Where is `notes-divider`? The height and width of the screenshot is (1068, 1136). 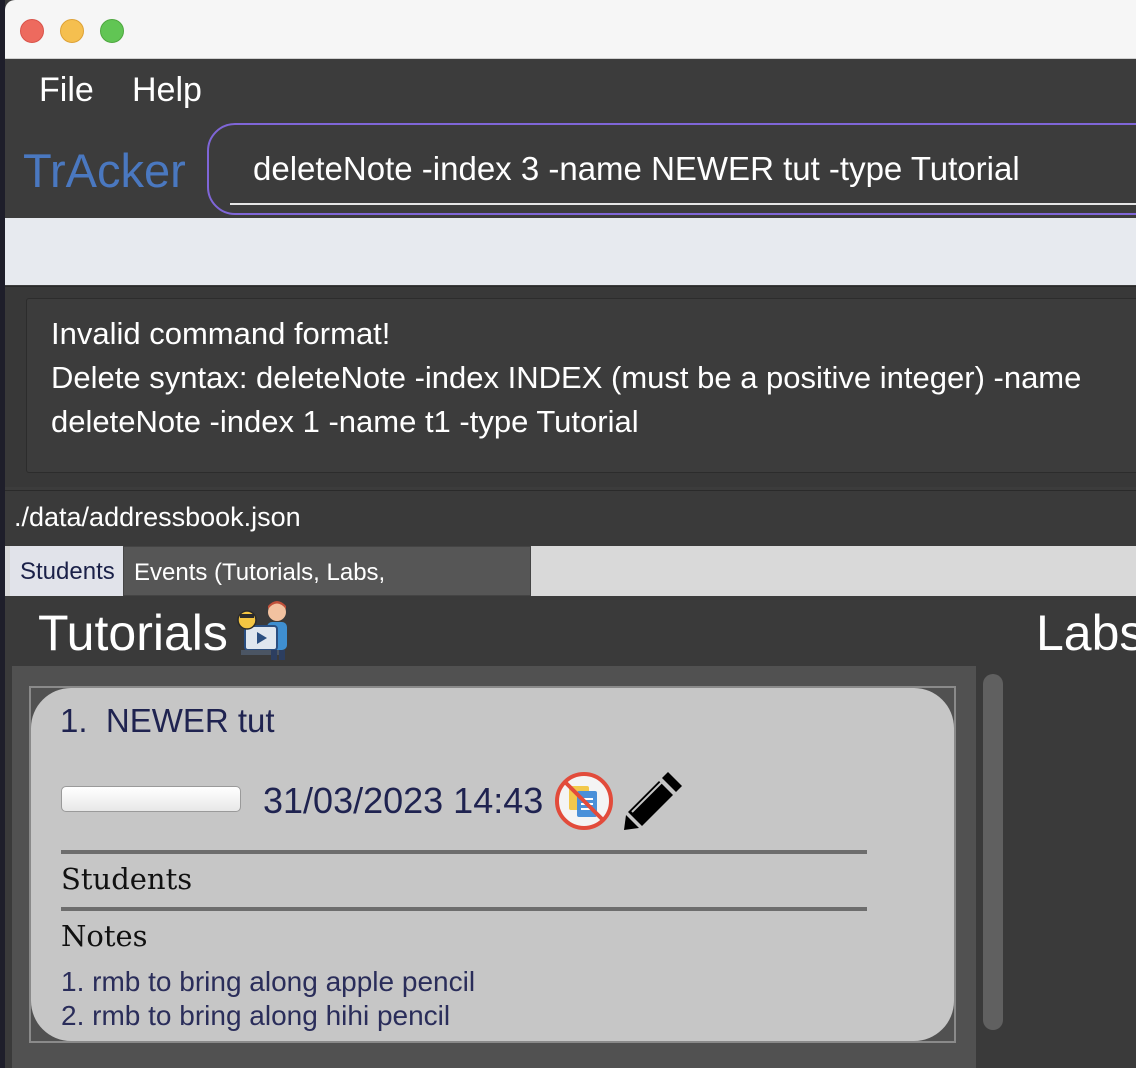
notes-divider is located at coordinates (464, 909).